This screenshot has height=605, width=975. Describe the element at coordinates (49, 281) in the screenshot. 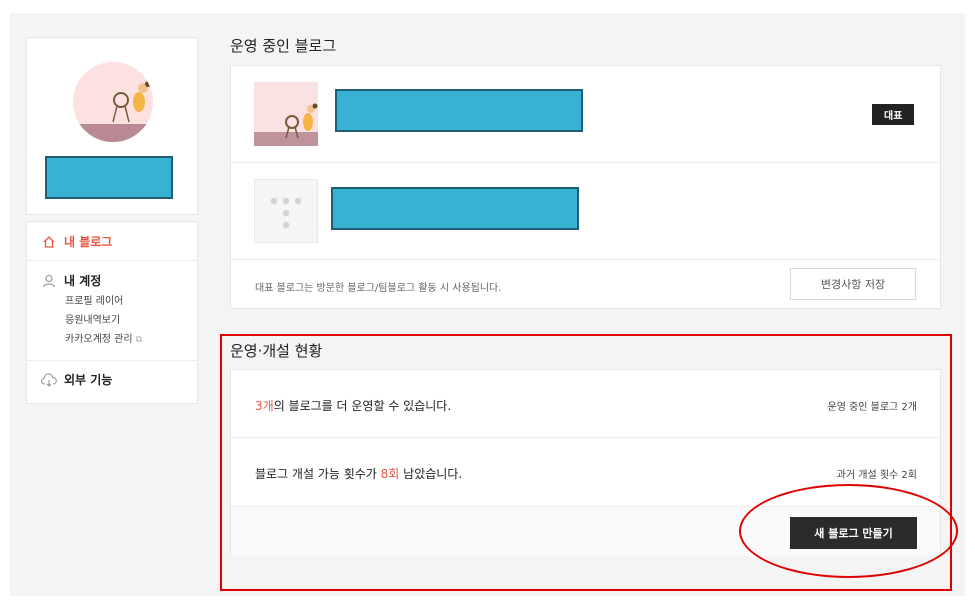

I see `person-icon` at that location.